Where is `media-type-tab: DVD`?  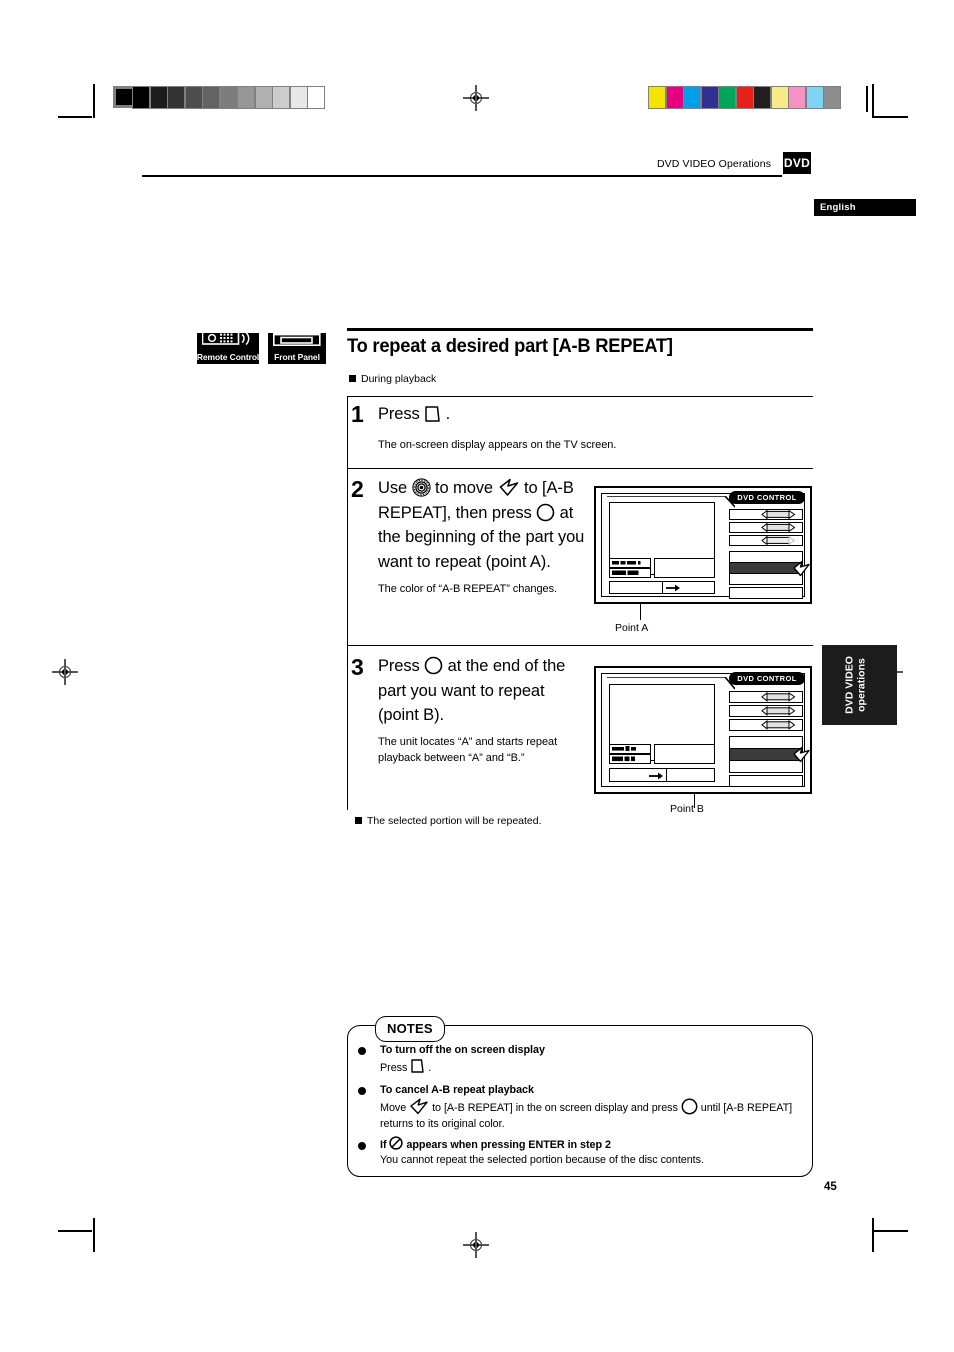 media-type-tab: DVD is located at coordinates (797, 163).